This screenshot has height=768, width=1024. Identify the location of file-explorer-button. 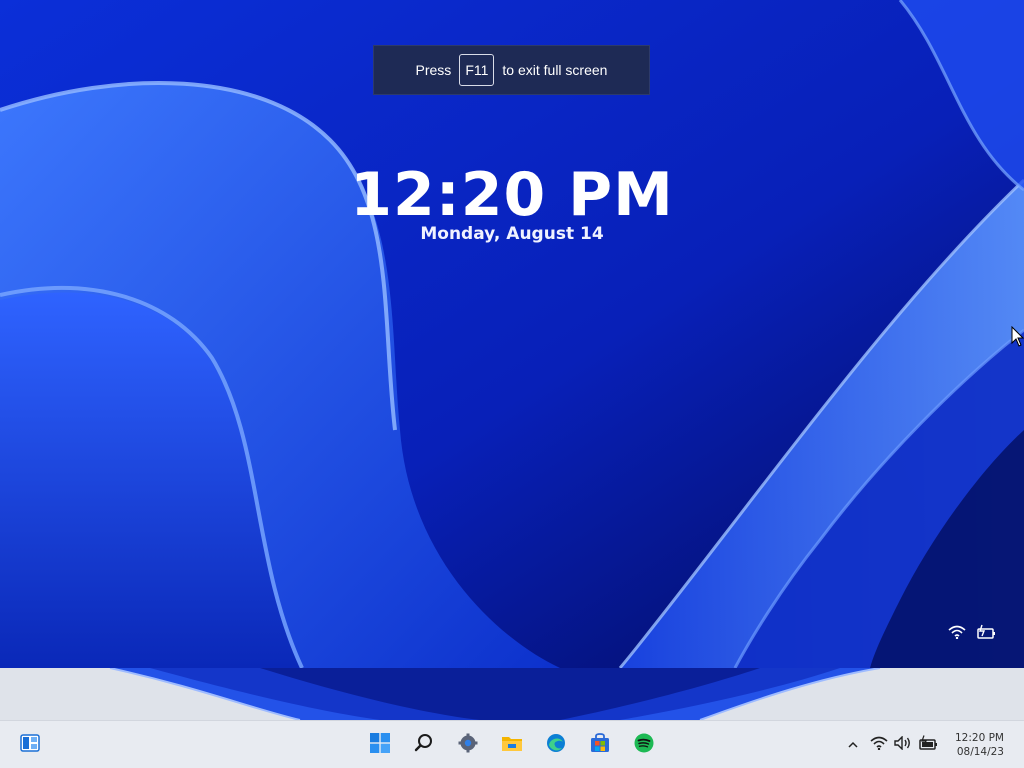
(512, 745).